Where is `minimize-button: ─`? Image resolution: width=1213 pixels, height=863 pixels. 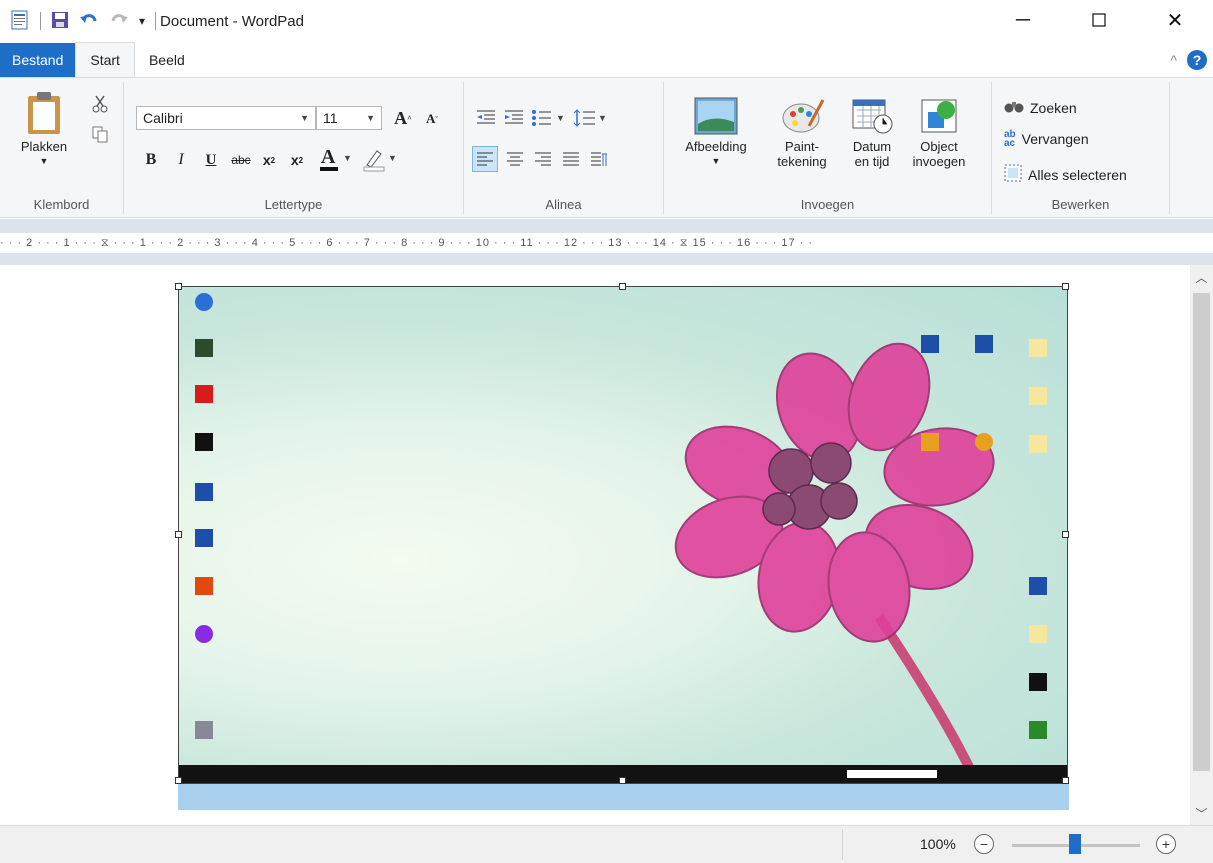 minimize-button: ─ is located at coordinates (1023, 20).